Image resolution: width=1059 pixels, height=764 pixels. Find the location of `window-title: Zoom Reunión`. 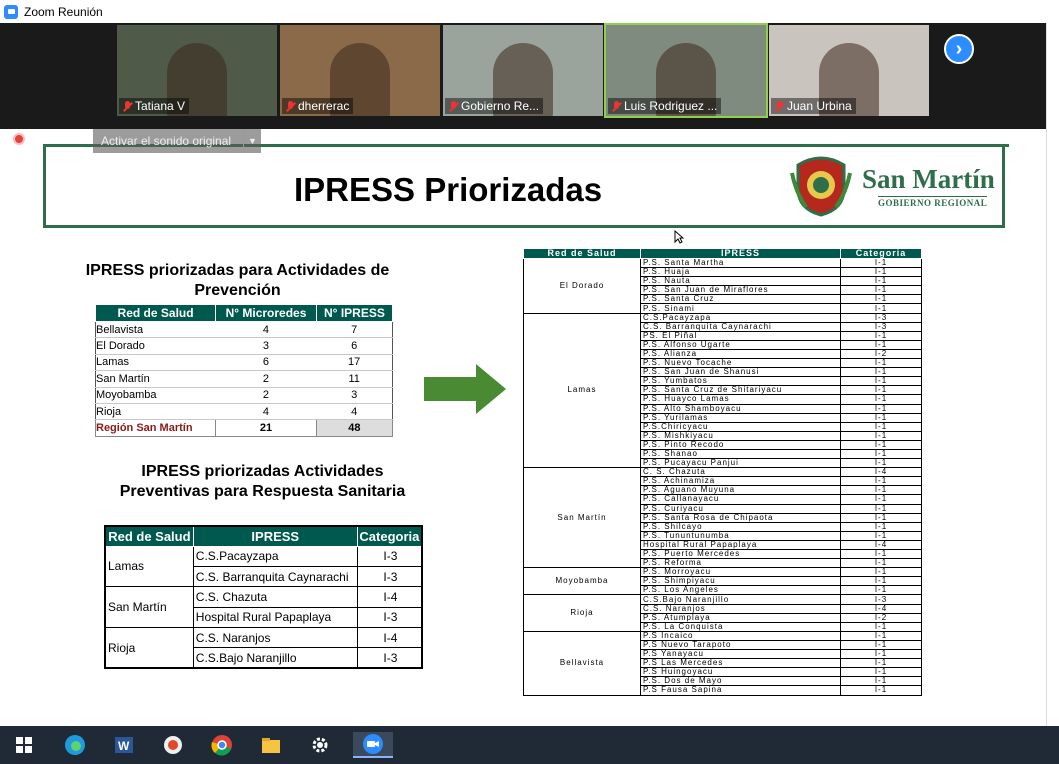

window-title: Zoom Reunión is located at coordinates (63, 11).